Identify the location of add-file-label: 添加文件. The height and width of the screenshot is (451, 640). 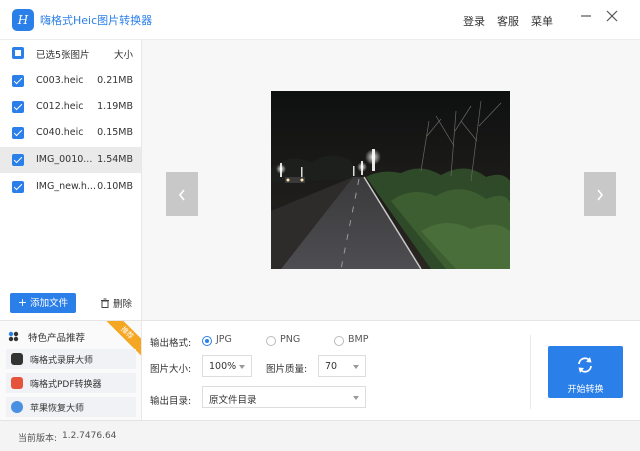
(49, 303).